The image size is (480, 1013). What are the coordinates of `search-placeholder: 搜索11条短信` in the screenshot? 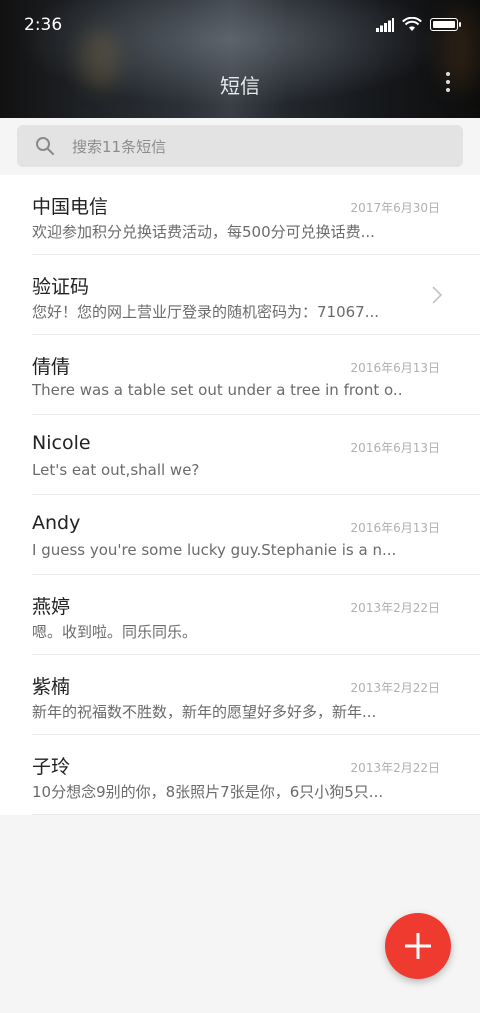 It's located at (119, 146).